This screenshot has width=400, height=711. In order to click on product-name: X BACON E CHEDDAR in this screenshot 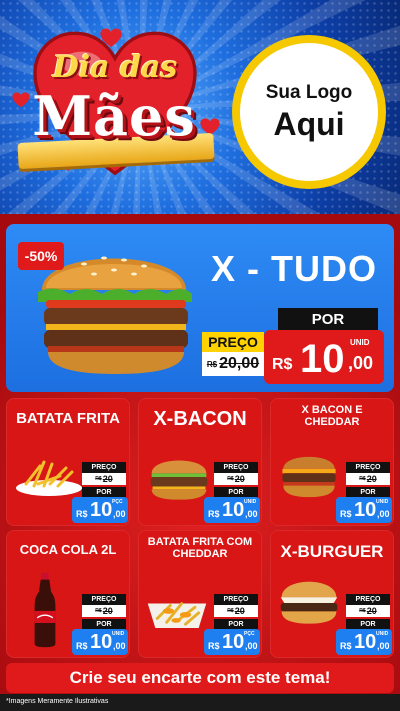, I will do `click(332, 416)`.